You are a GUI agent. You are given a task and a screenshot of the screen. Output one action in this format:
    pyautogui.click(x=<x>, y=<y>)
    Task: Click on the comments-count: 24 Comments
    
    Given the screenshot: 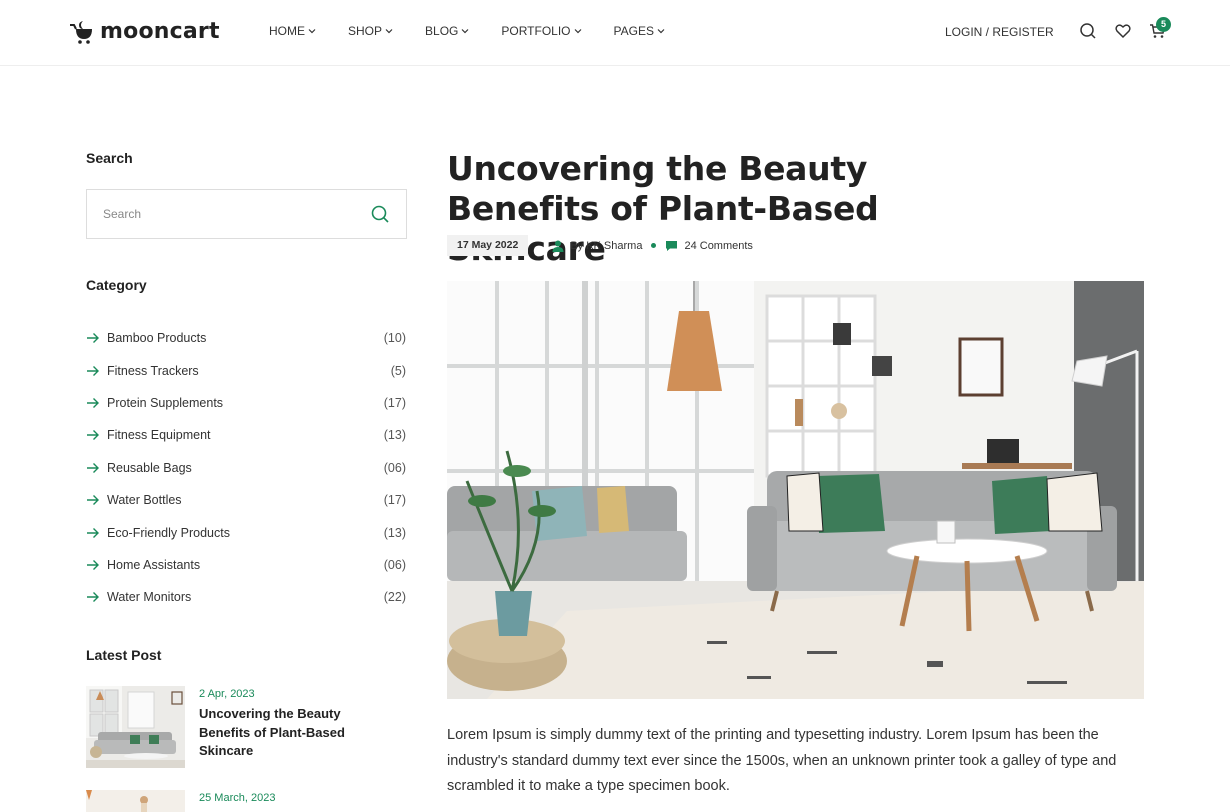 What is the action you would take?
    pyautogui.click(x=718, y=245)
    